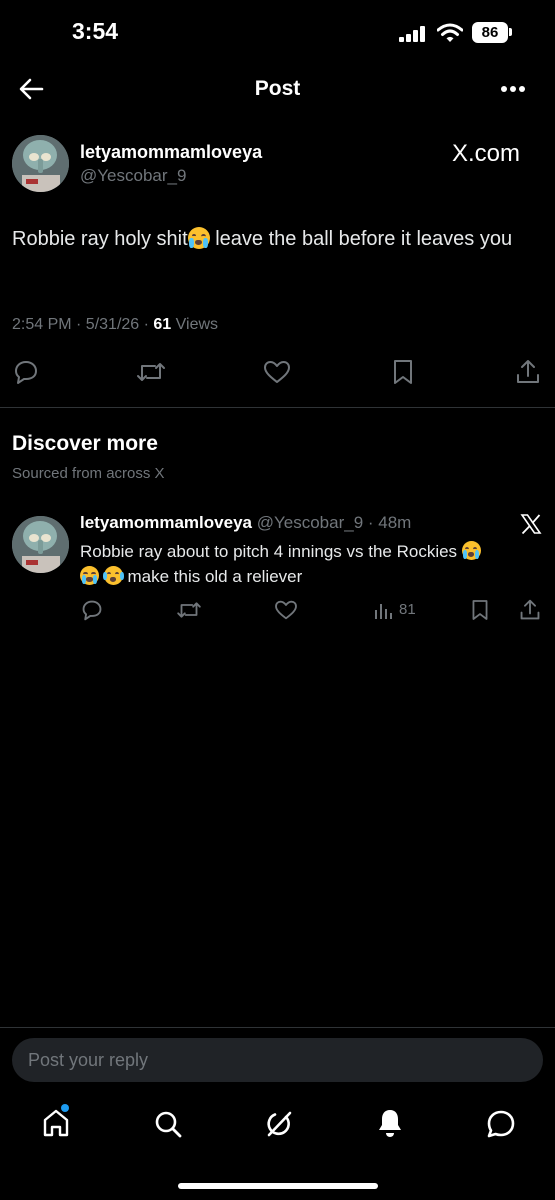 The height and width of the screenshot is (1200, 555). What do you see at coordinates (450, 32) in the screenshot?
I see `wifi-icon` at bounding box center [450, 32].